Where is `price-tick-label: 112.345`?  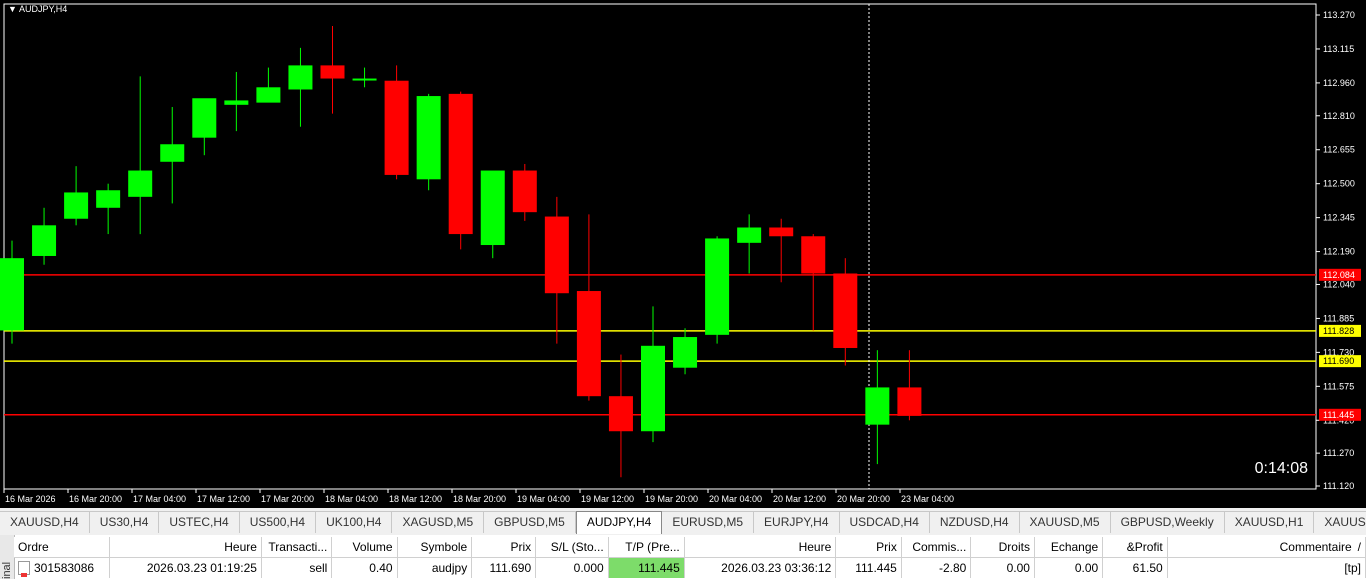 price-tick-label: 112.345 is located at coordinates (1339, 218).